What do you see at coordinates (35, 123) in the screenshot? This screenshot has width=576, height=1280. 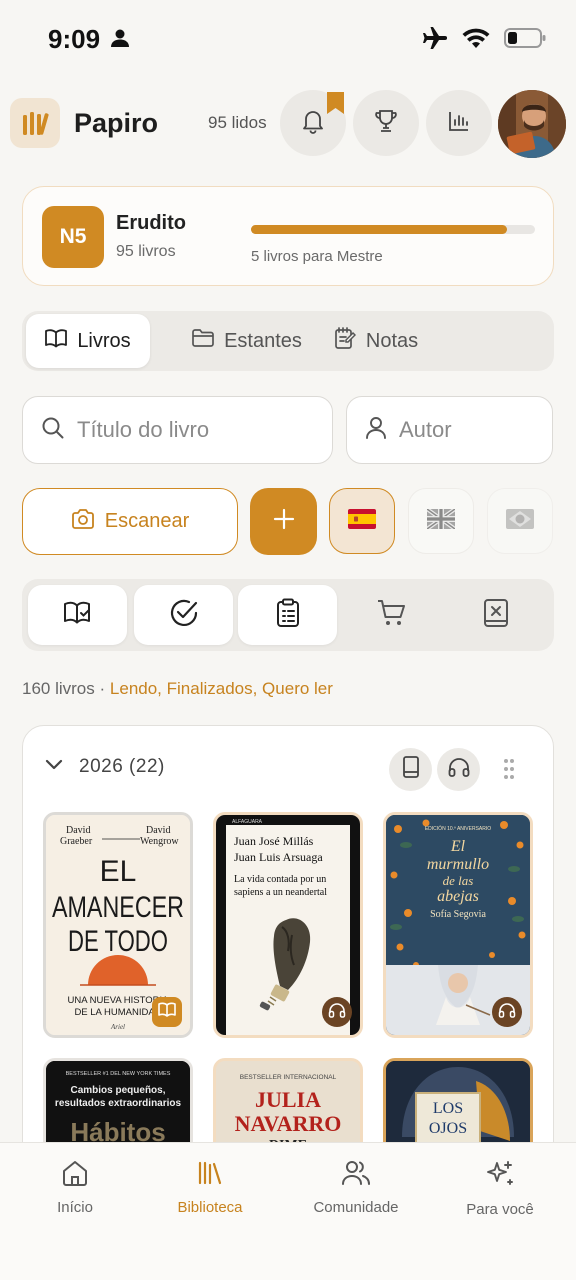 I see `app-logo` at bounding box center [35, 123].